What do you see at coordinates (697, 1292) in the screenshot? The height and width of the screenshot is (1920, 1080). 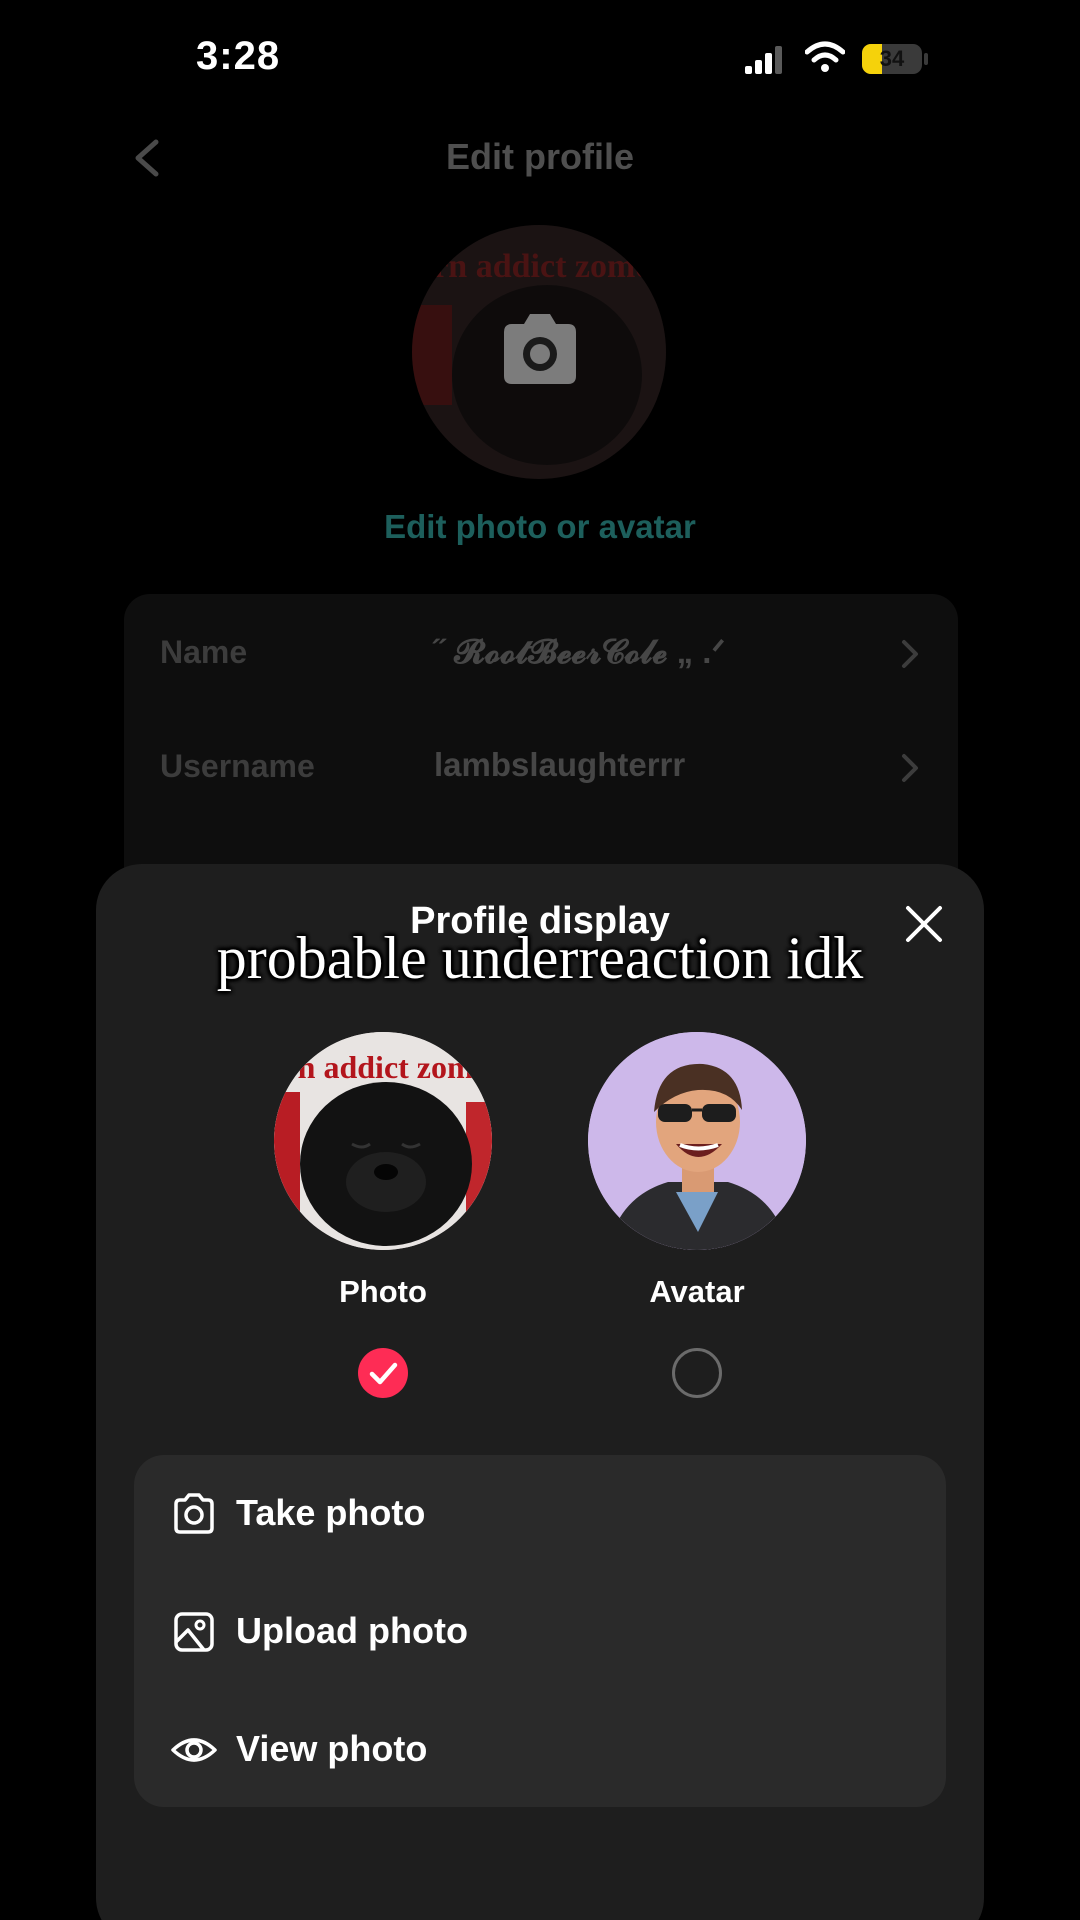 I see `avatar-option-label: Avatar` at bounding box center [697, 1292].